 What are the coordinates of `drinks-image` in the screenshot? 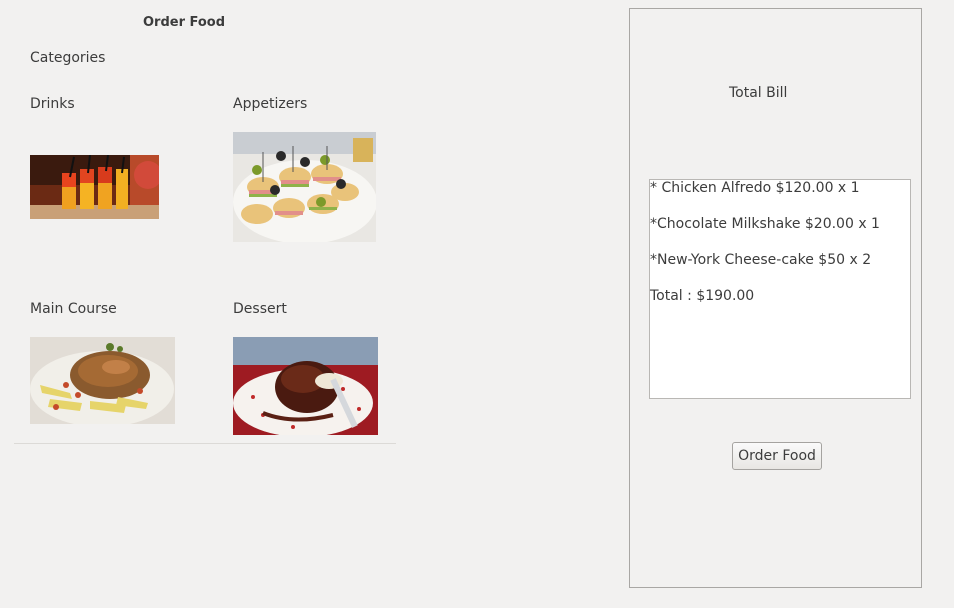 It's located at (94, 187).